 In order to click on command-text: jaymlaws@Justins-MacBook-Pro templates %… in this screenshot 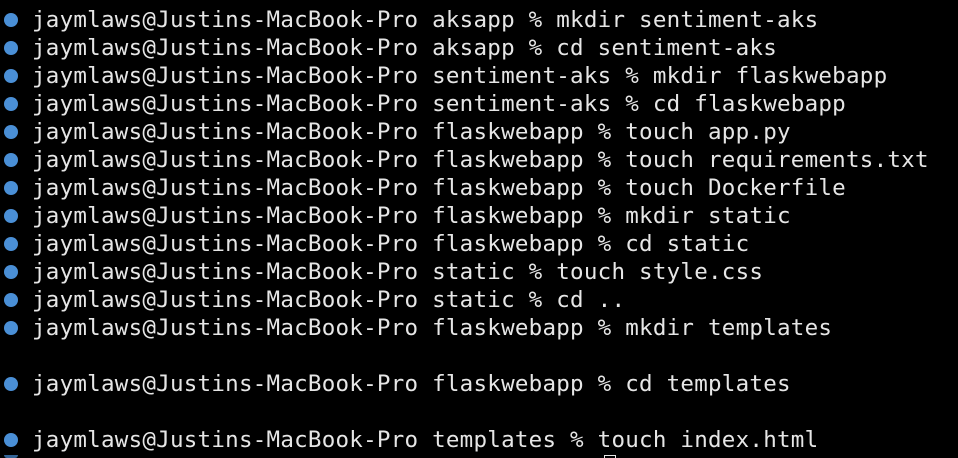, I will do `click(425, 440)`.